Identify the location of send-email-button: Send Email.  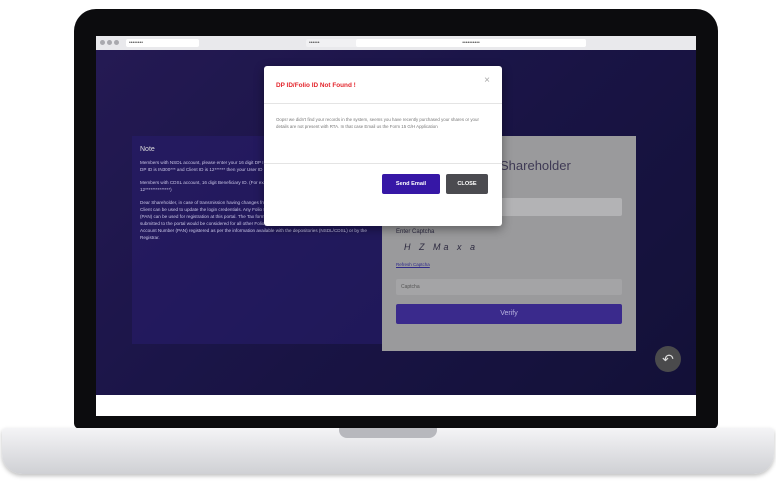
(411, 184).